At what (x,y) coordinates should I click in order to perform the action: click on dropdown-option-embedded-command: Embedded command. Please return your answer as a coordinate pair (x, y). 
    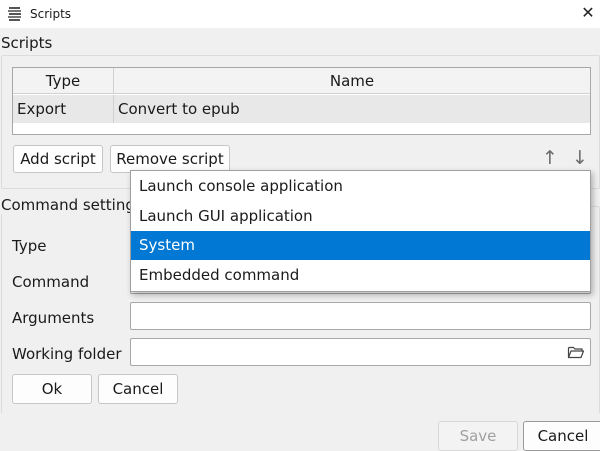
    Looking at the image, I should click on (360, 275).